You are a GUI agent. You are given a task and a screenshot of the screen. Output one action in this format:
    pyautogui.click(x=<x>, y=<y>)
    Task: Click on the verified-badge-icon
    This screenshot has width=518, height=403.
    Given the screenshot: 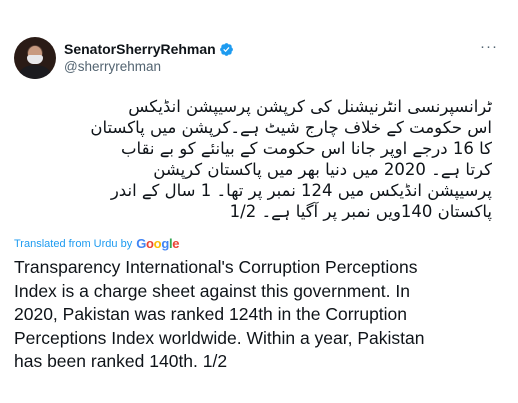 What is the action you would take?
    pyautogui.click(x=226, y=49)
    